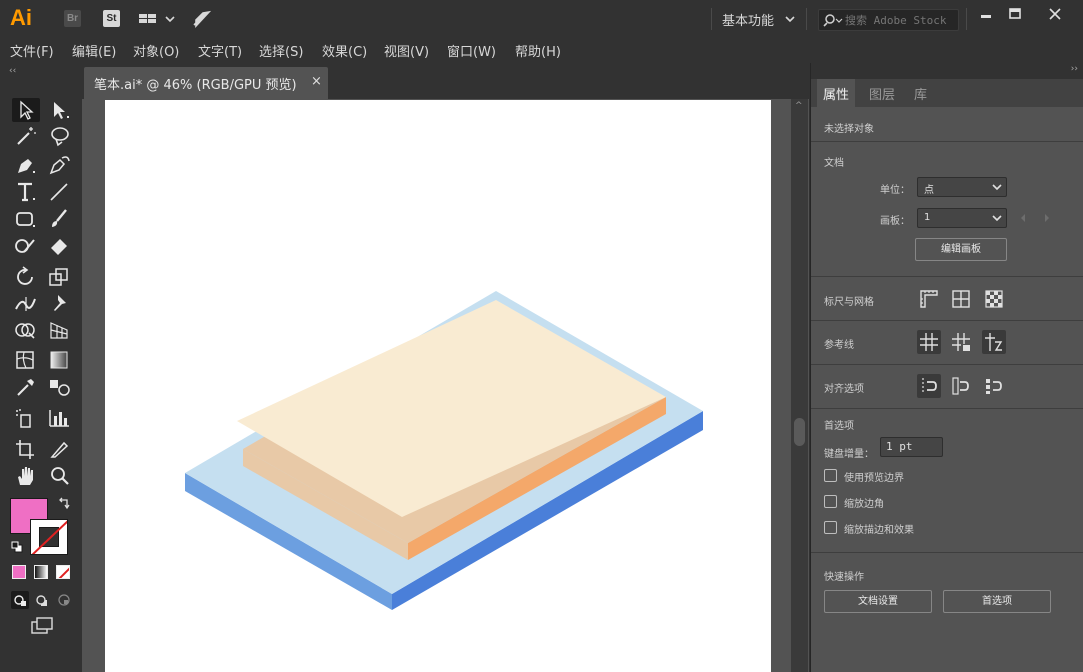  Describe the element at coordinates (790, 19) in the screenshot. I see `chevron-down-icon` at that location.